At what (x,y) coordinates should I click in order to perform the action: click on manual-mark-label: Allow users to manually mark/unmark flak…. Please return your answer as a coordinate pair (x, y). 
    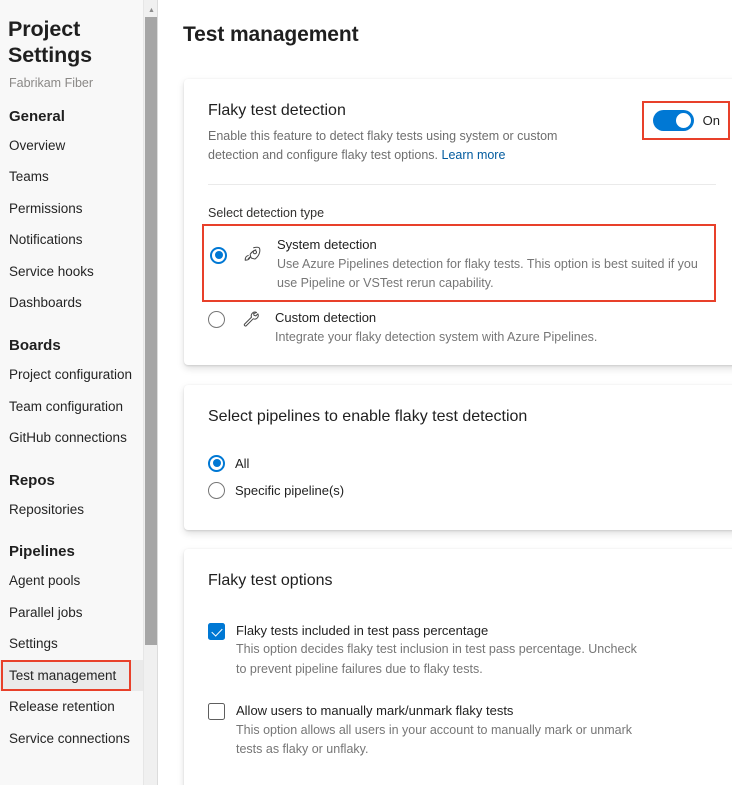
    Looking at the image, I should click on (375, 711).